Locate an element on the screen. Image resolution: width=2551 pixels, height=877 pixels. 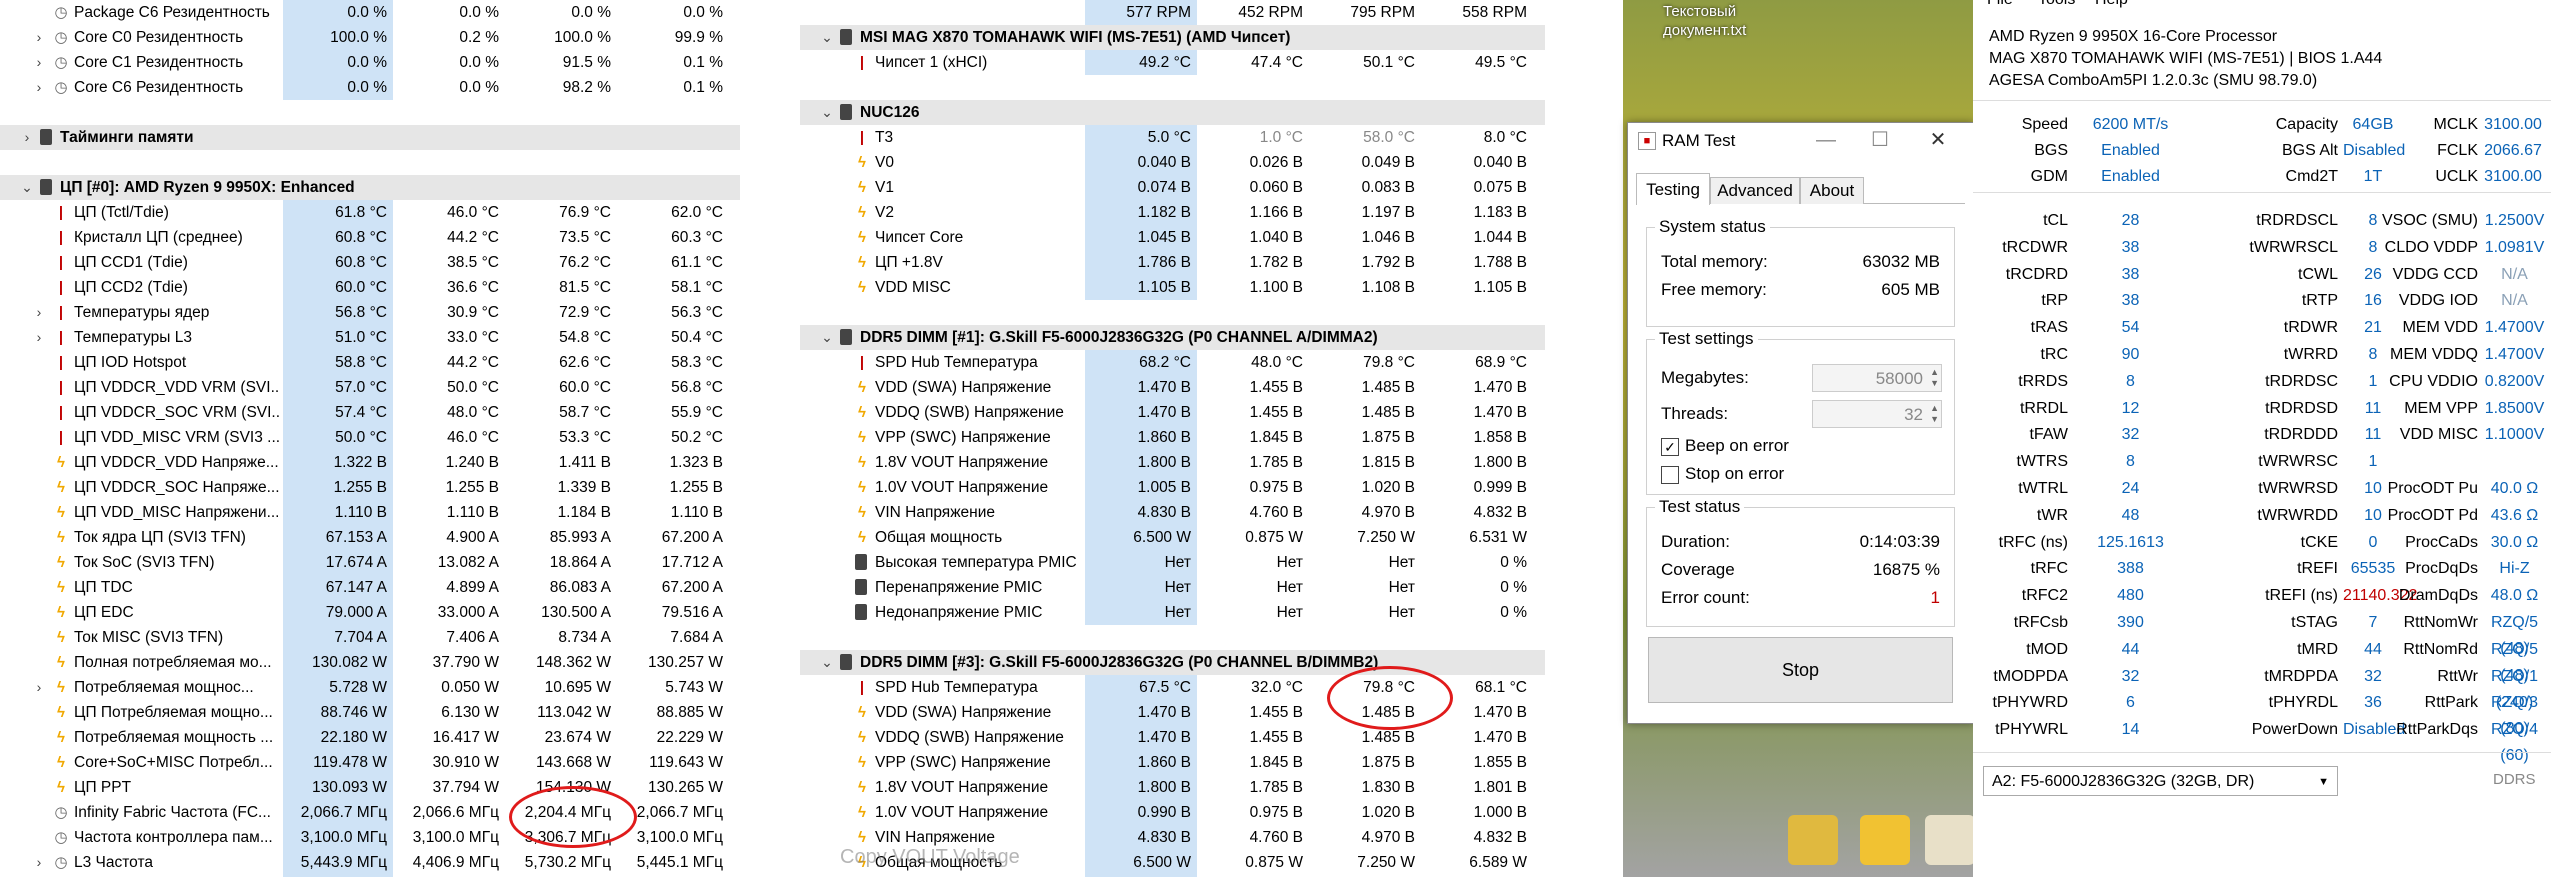
thermometer-icon: | is located at coordinates (61, 312).